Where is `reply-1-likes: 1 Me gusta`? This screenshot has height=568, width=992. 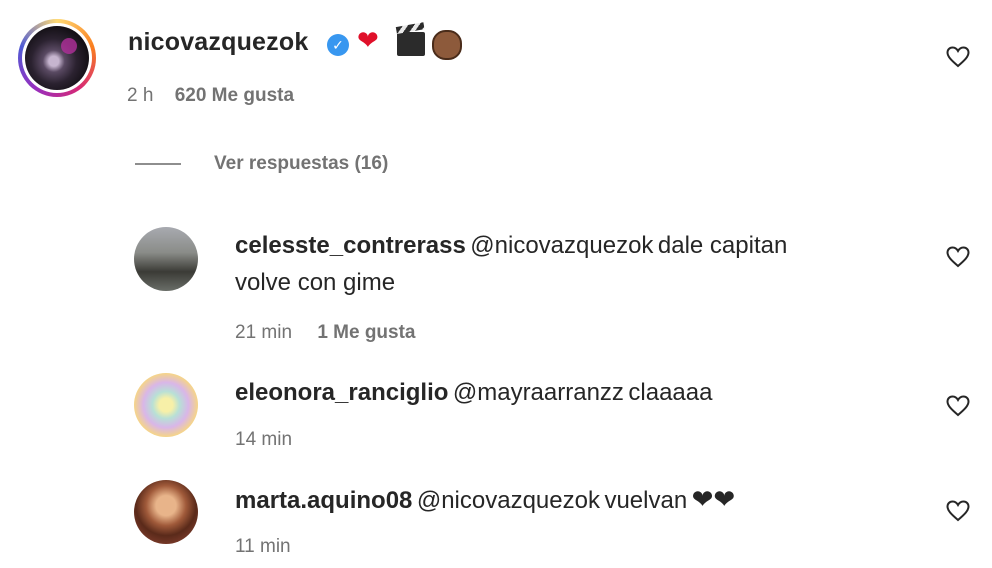
reply-1-likes: 1 Me gusta is located at coordinates (366, 332).